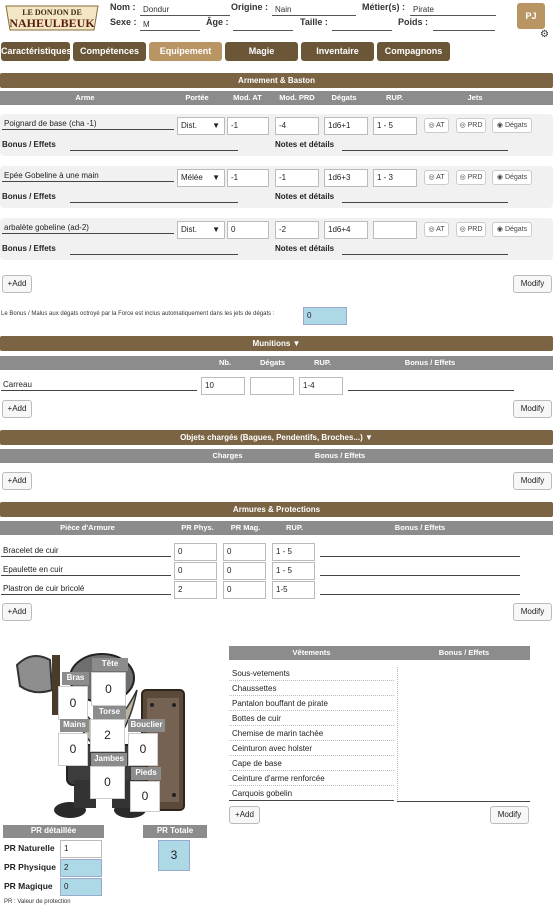 The image size is (560, 915). Describe the element at coordinates (311, 734) in the screenshot. I see `vetement-item: Chemise de marin tachée` at that location.